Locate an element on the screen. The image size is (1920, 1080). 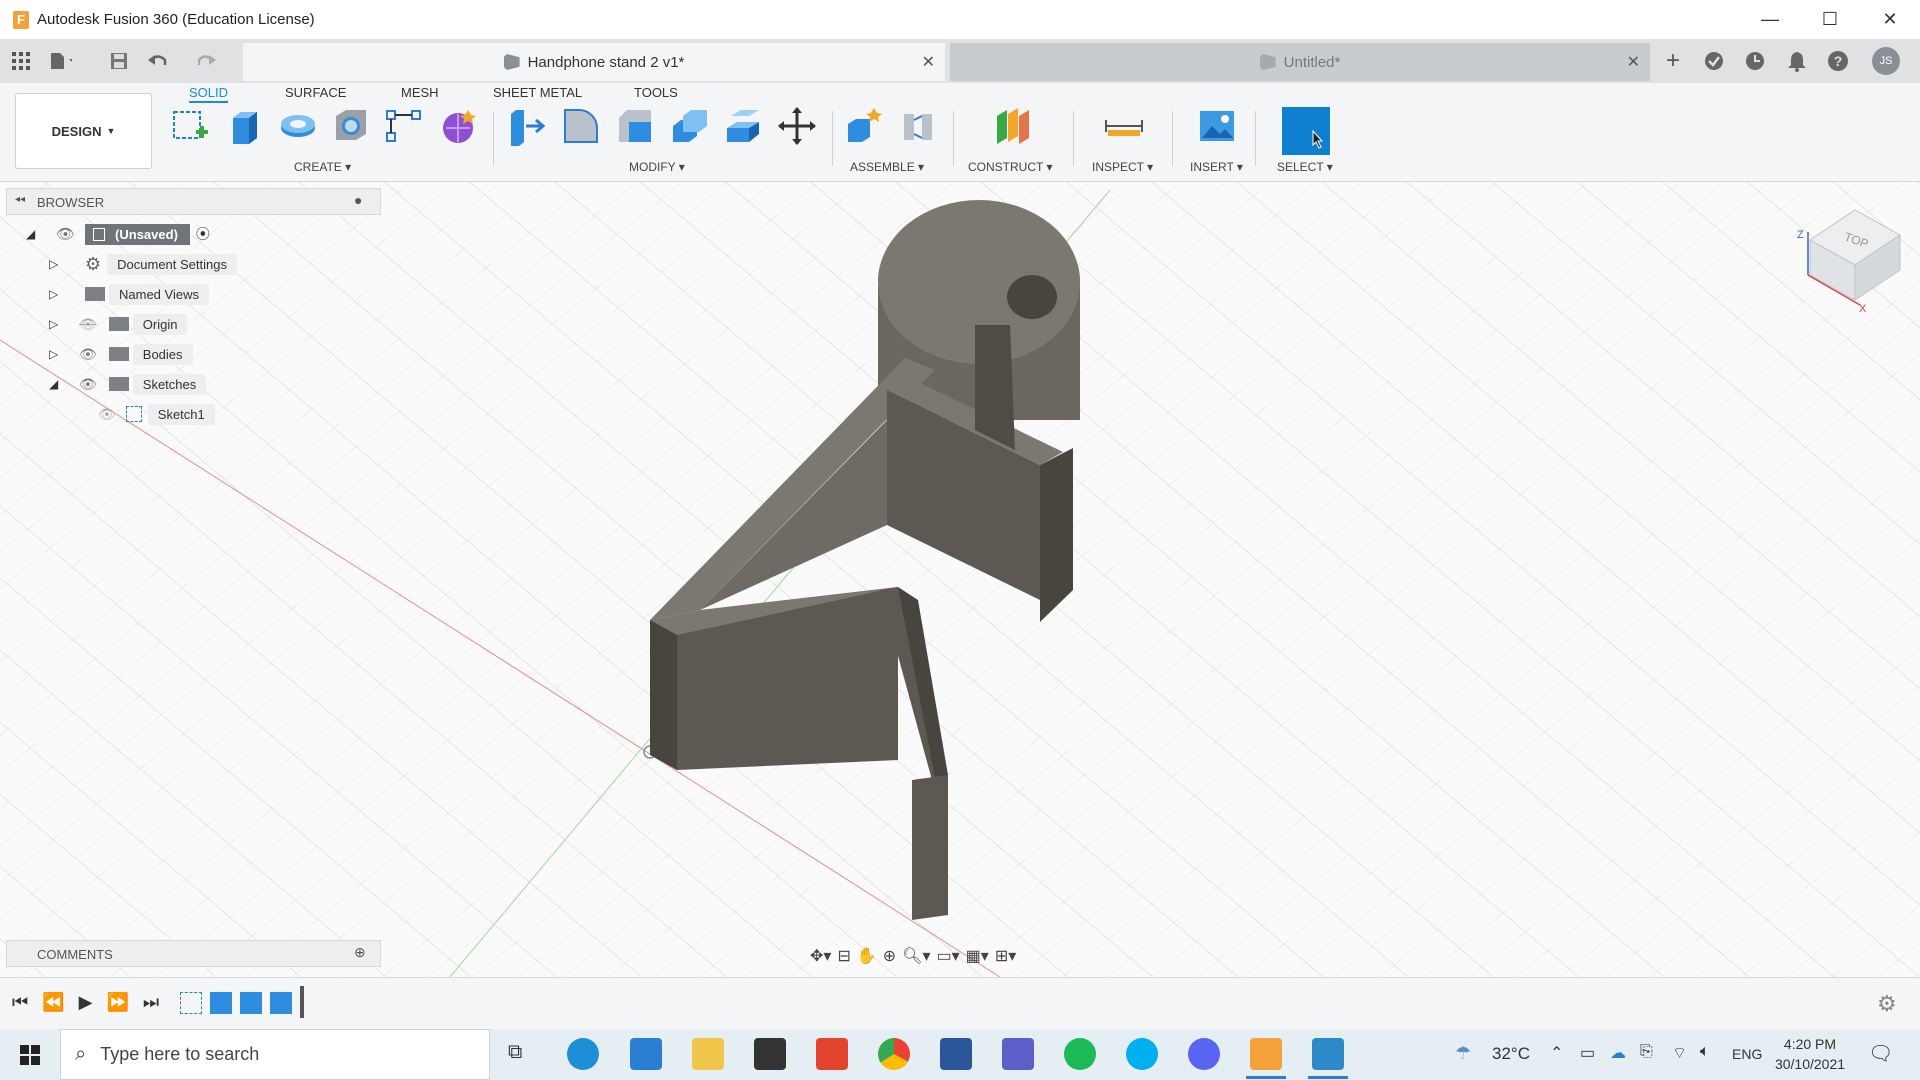
extensions-icon is located at coordinates (1714, 61).